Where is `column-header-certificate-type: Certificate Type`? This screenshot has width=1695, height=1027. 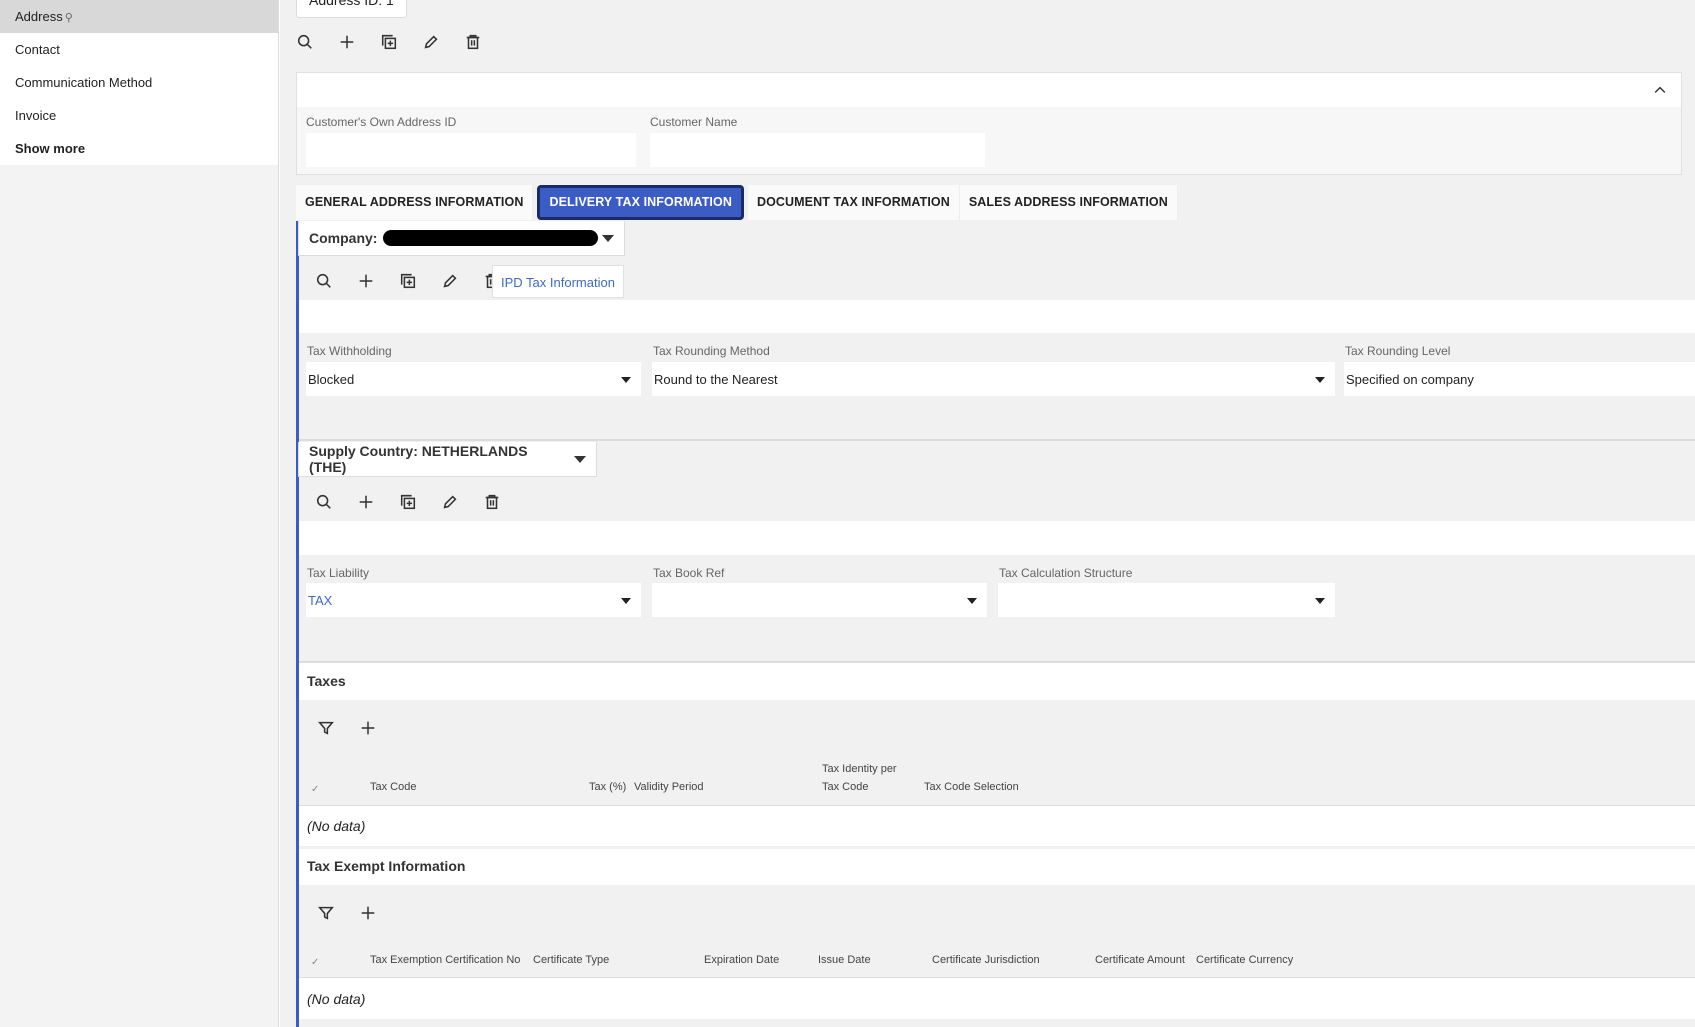
column-header-certificate-type: Certificate Type is located at coordinates (571, 960).